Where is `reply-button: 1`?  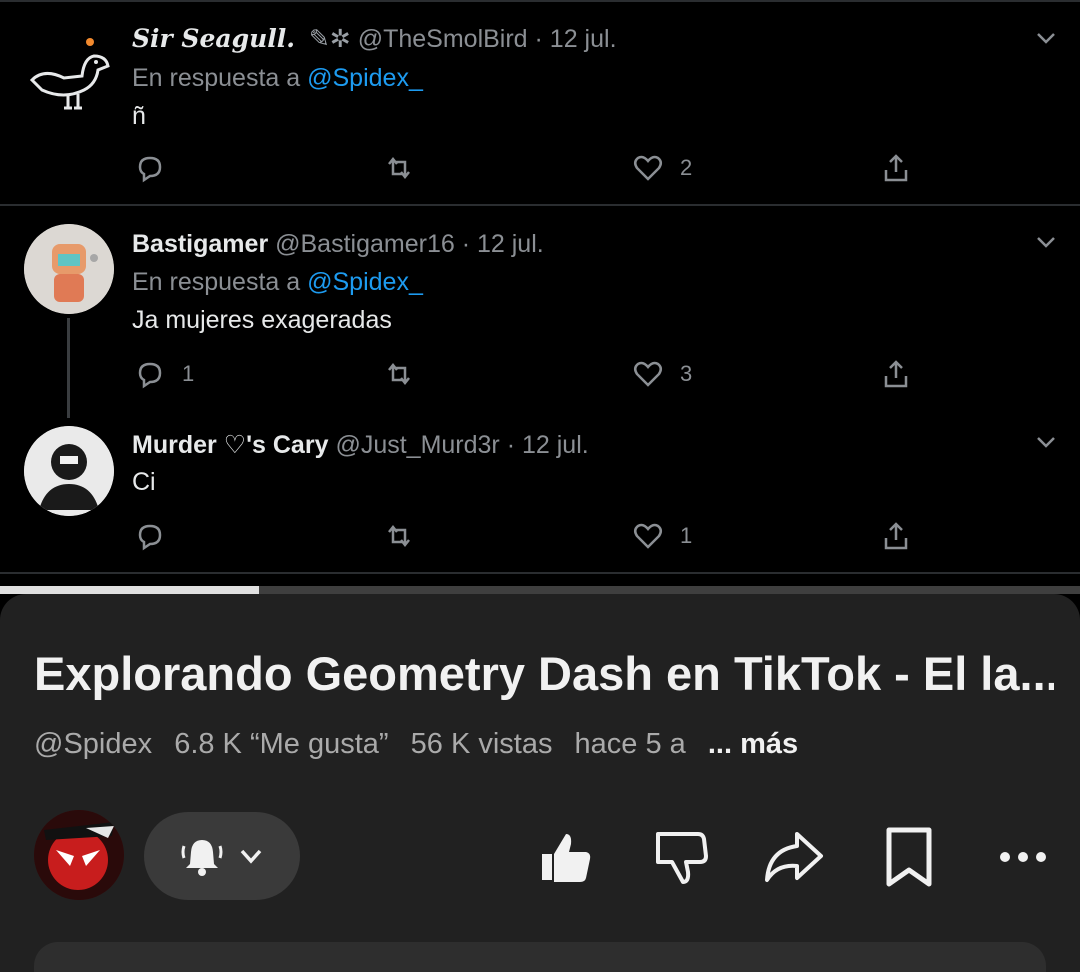 reply-button: 1 is located at coordinates (164, 374).